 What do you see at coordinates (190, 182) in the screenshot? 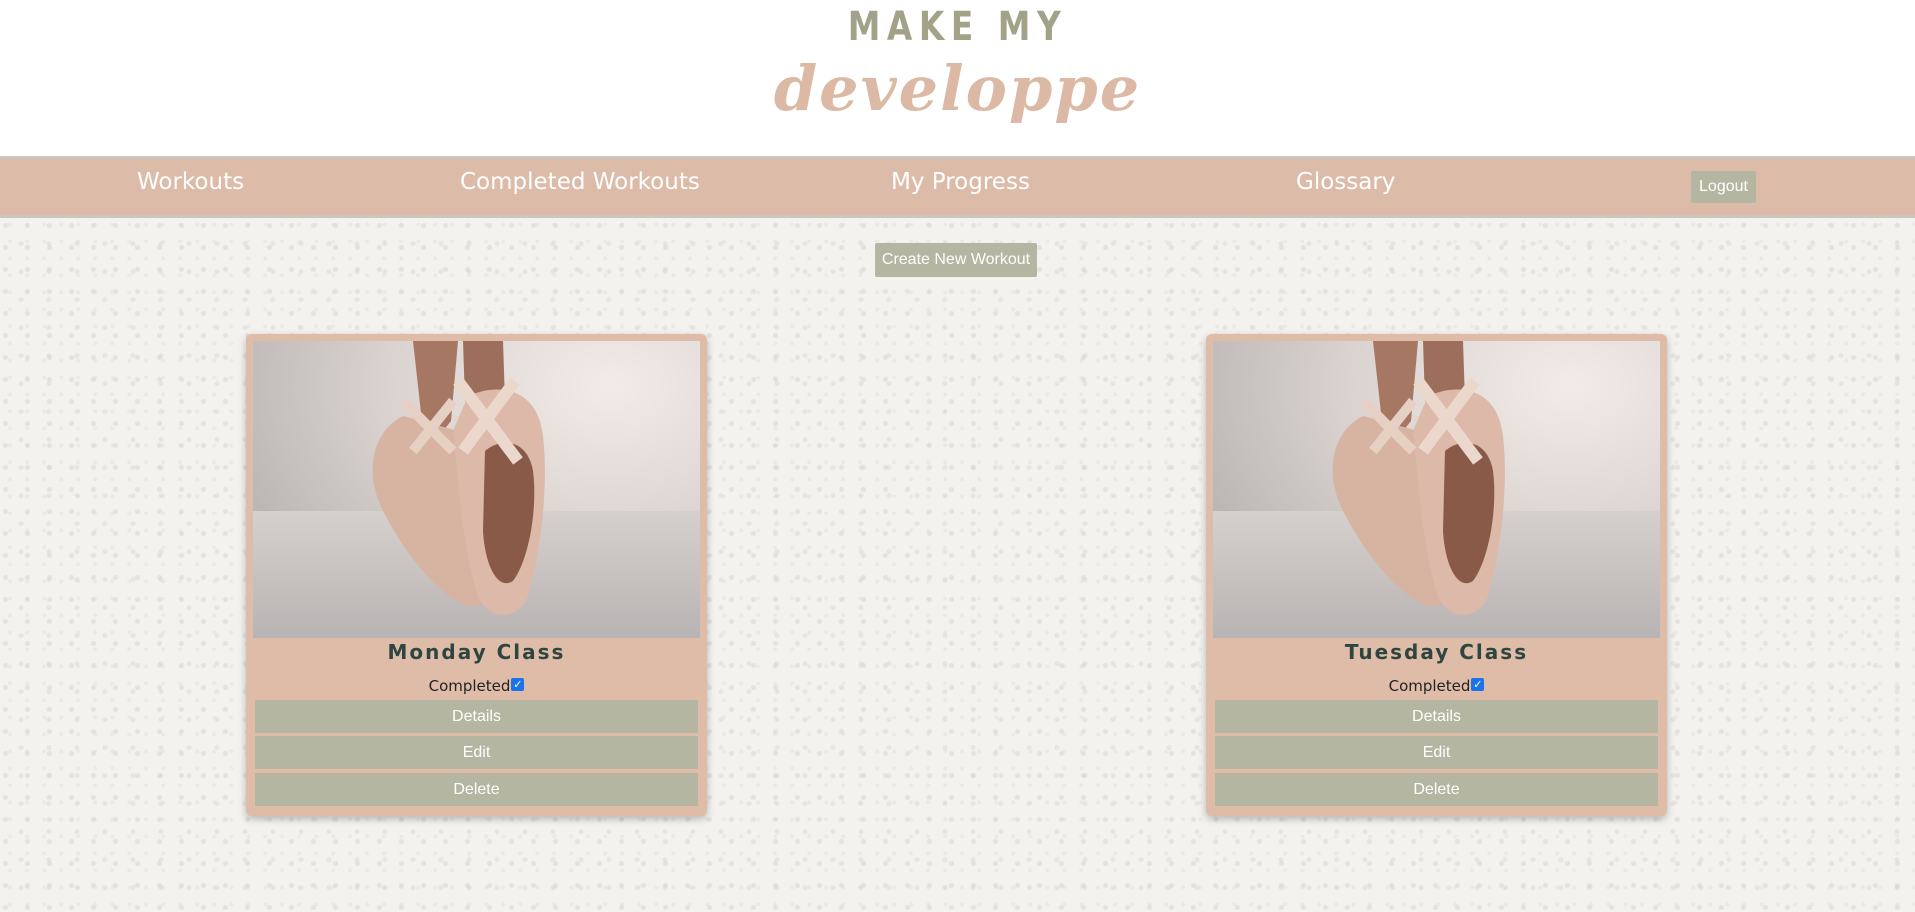
I see `nav-workouts: Workouts` at bounding box center [190, 182].